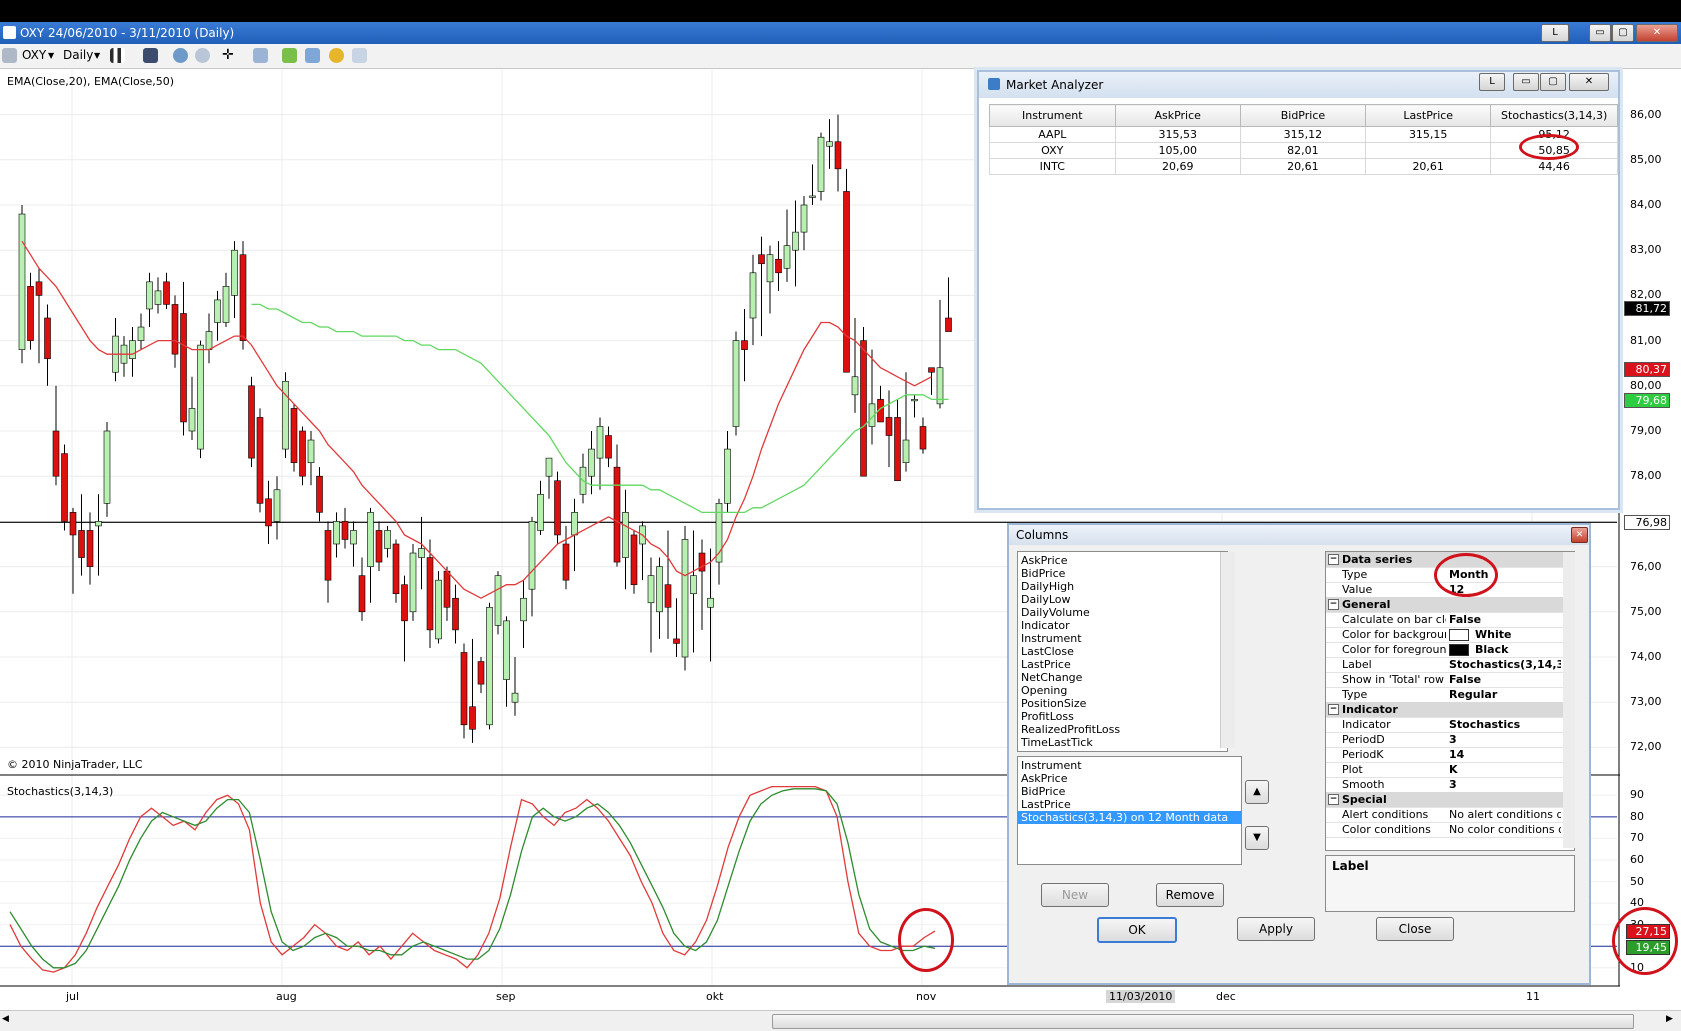 This screenshot has height=1031, width=1681. Describe the element at coordinates (1276, 929) in the screenshot. I see `apply-button: Apply` at that location.